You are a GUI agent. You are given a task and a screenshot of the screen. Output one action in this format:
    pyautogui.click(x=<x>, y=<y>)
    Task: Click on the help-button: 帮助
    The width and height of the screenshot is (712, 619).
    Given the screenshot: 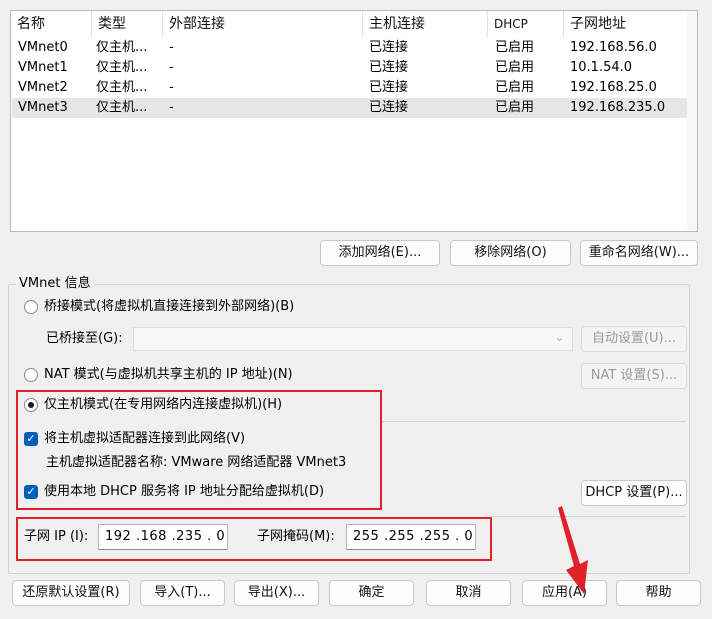 What is the action you would take?
    pyautogui.click(x=658, y=593)
    